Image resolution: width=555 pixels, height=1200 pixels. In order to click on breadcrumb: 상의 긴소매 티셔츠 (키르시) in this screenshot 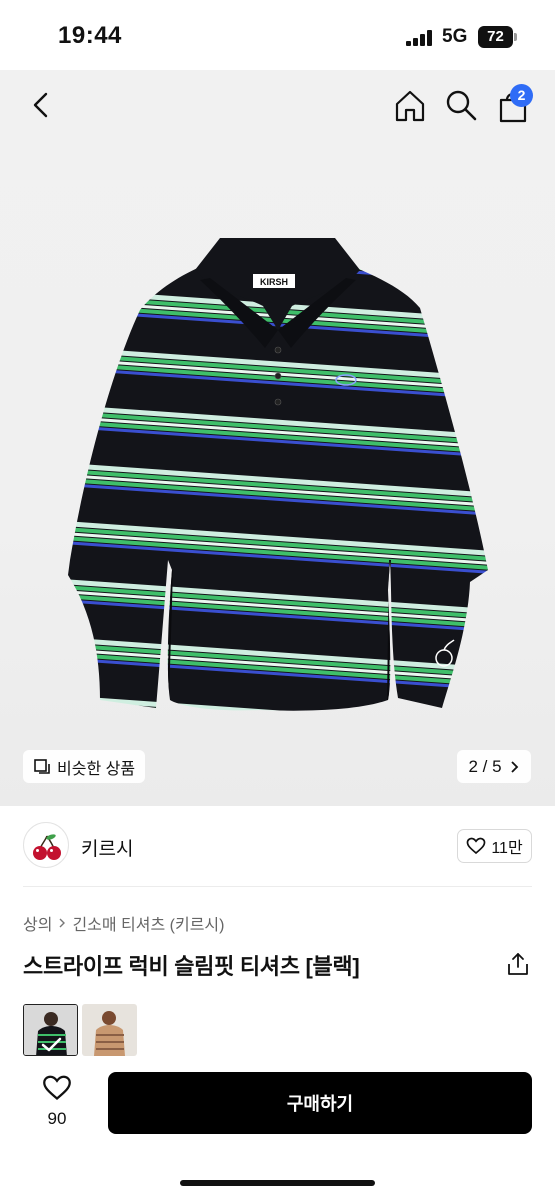, I will do `click(123, 923)`.